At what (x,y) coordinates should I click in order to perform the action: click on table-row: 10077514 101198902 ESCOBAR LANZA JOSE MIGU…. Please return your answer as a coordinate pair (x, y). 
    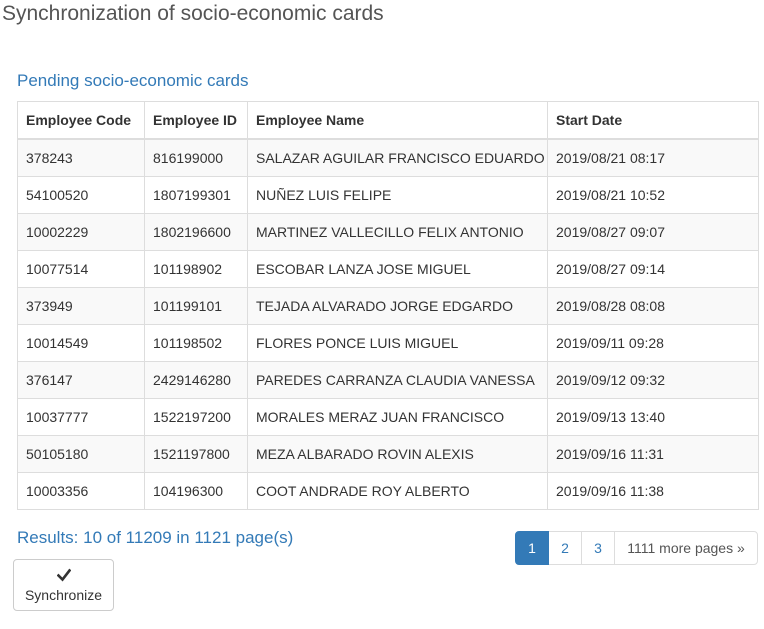
    Looking at the image, I should click on (388, 269).